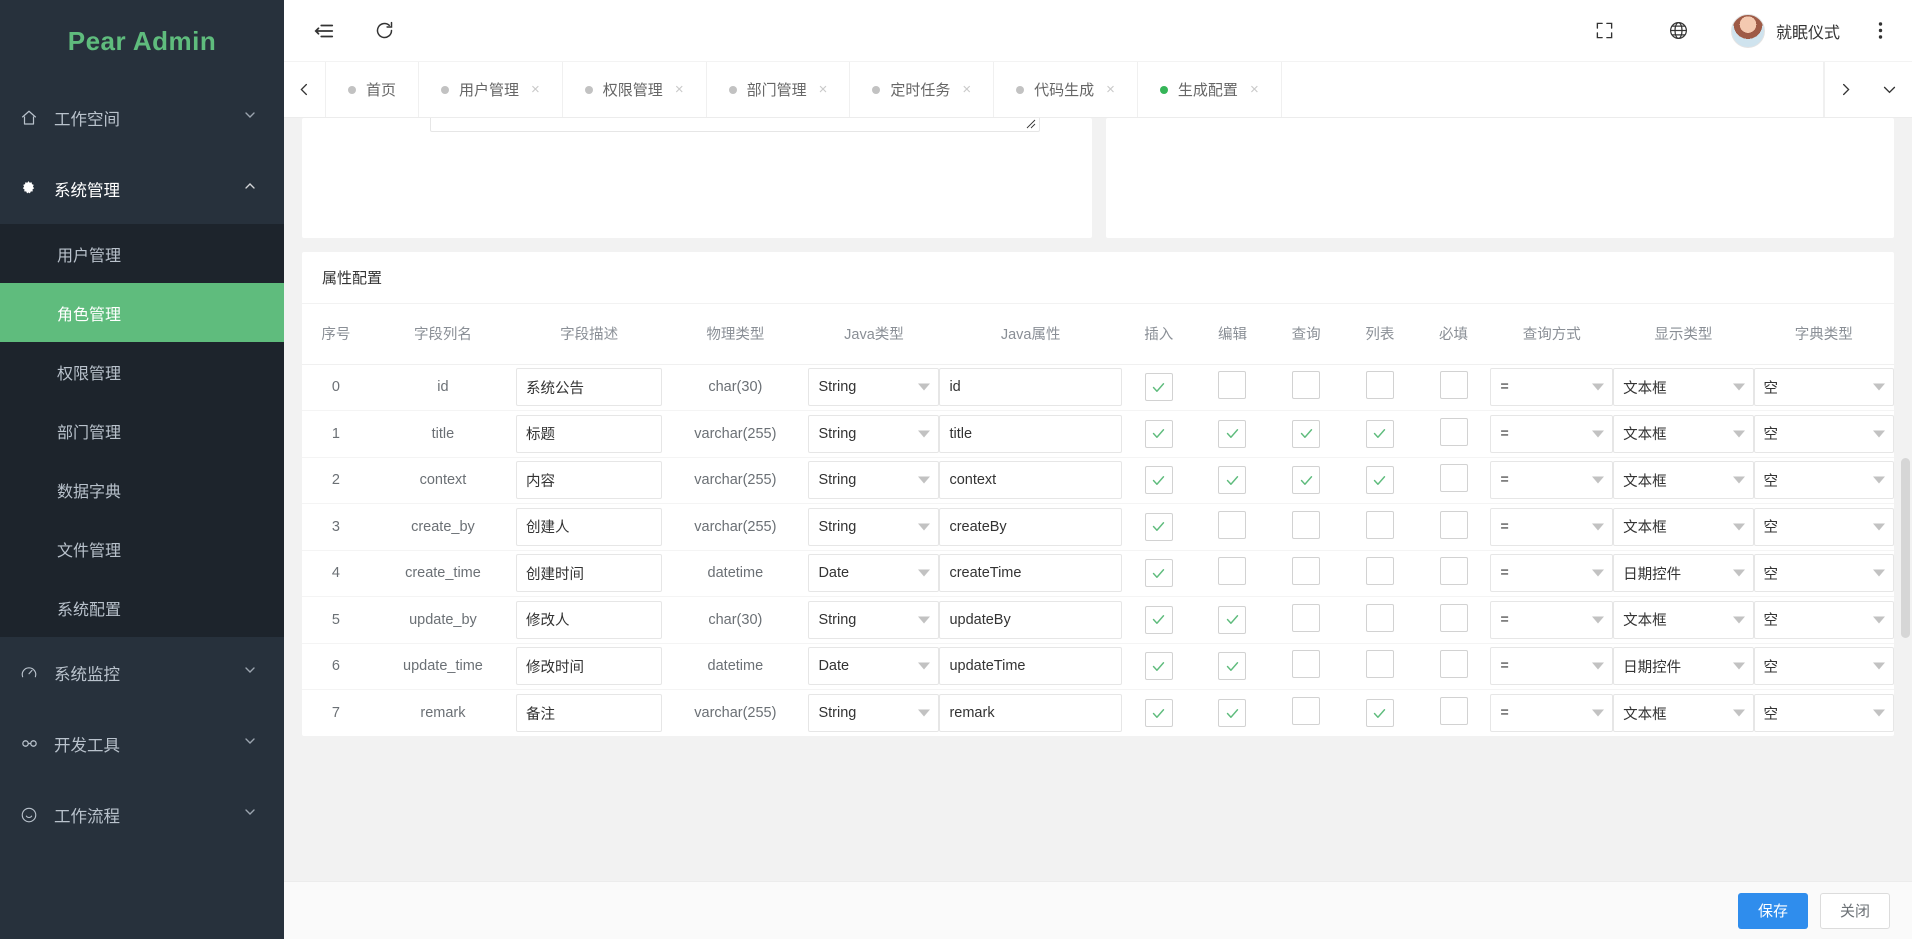 The width and height of the screenshot is (1912, 939). Describe the element at coordinates (142, 489) in the screenshot. I see `sidebar-item-1-4: 数据字典` at that location.